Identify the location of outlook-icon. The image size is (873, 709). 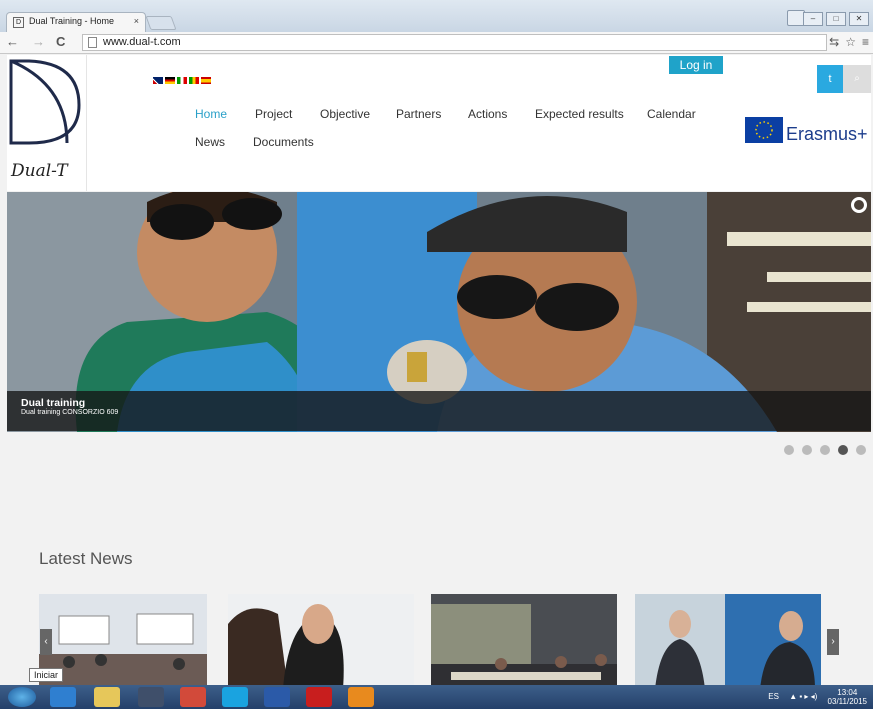
(361, 697).